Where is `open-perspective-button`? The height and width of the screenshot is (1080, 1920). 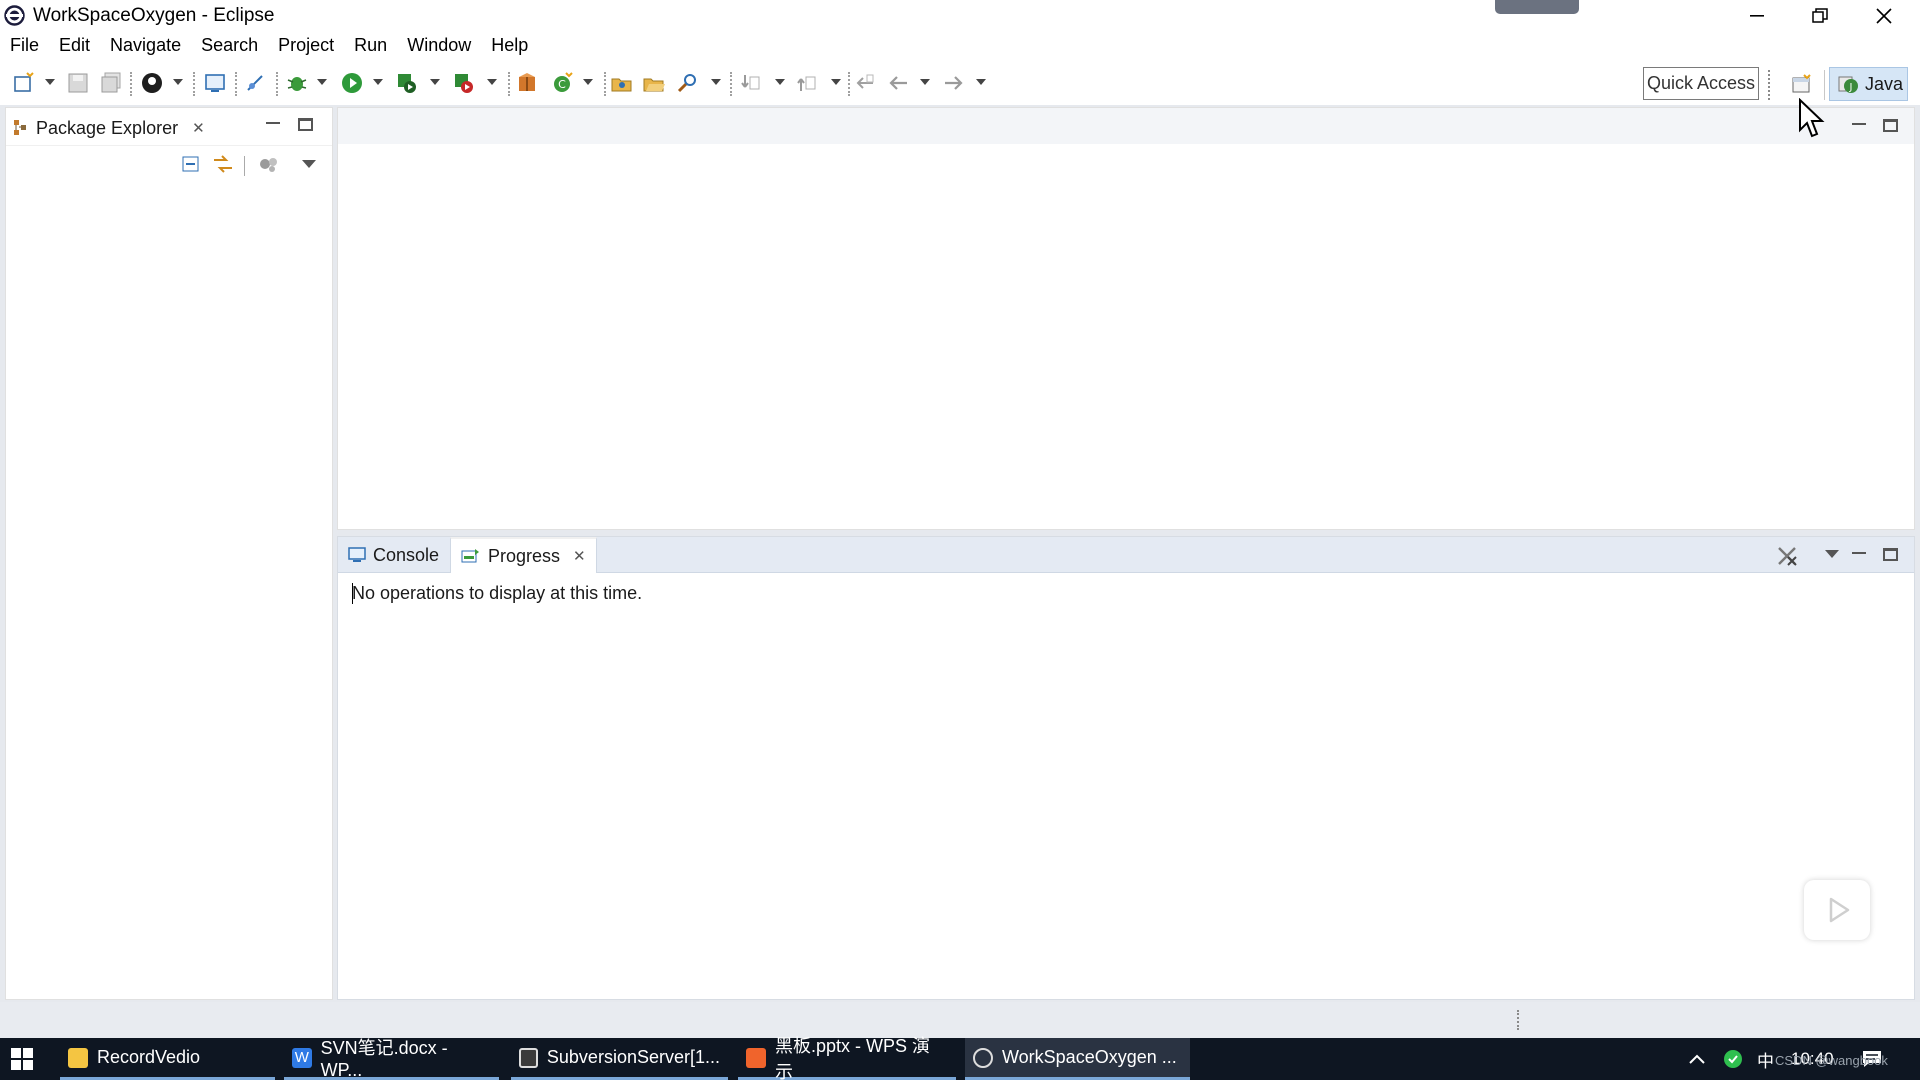
open-perspective-button is located at coordinates (1802, 84).